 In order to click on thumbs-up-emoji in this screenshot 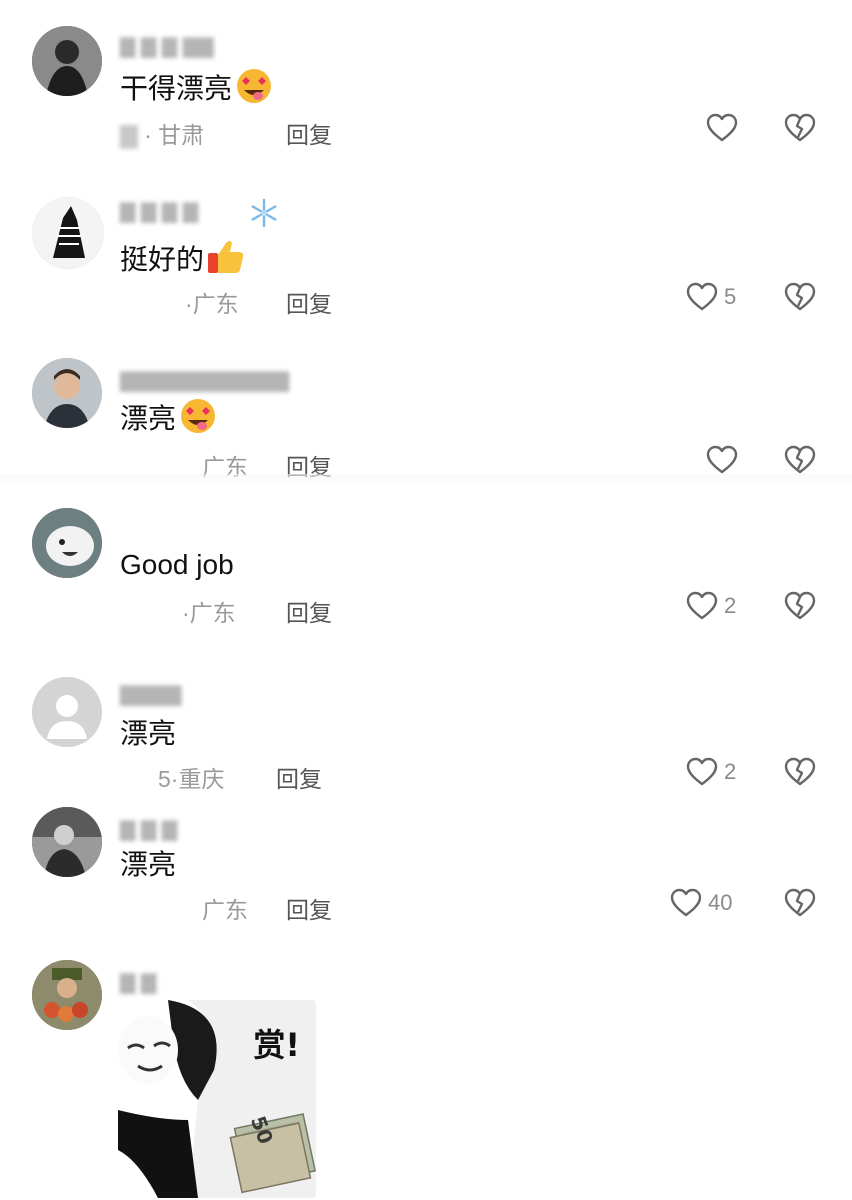, I will do `click(226, 260)`.